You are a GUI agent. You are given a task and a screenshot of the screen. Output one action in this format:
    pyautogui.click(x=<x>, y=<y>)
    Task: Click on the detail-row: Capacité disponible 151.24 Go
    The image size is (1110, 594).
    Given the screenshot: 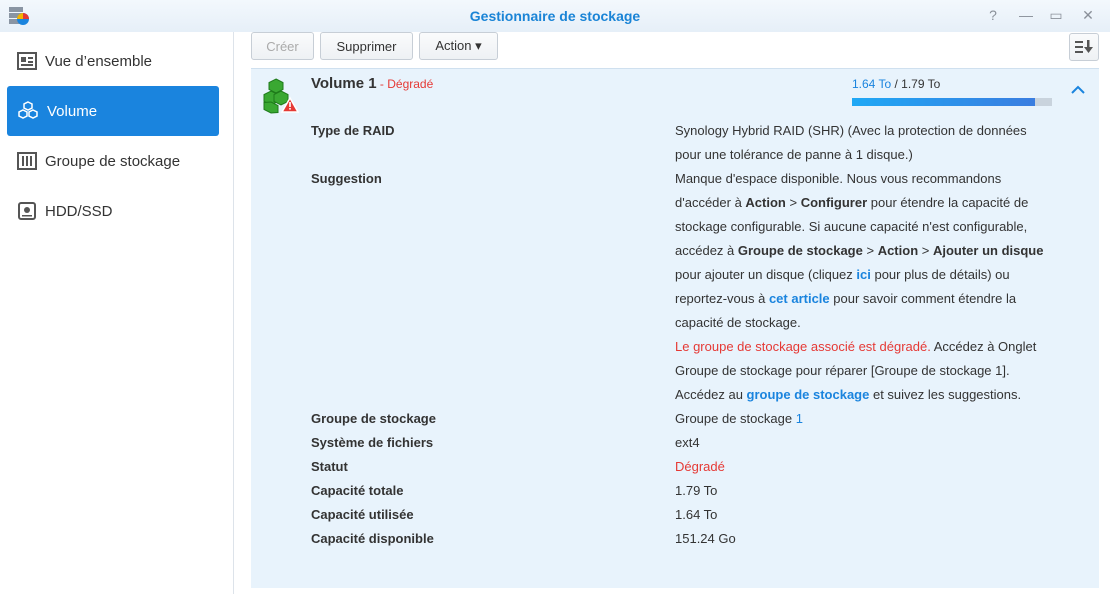 What is the action you would take?
    pyautogui.click(x=701, y=539)
    